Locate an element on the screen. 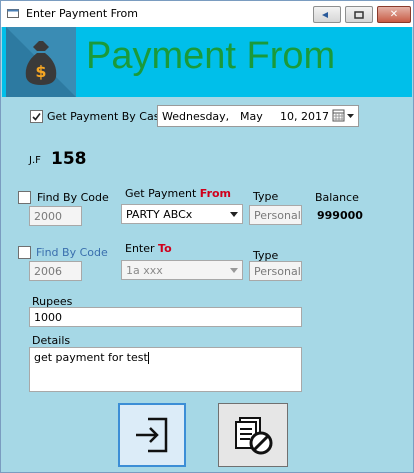 The width and height of the screenshot is (414, 473). get-payment-by-cash-checkbox is located at coordinates (36, 116).